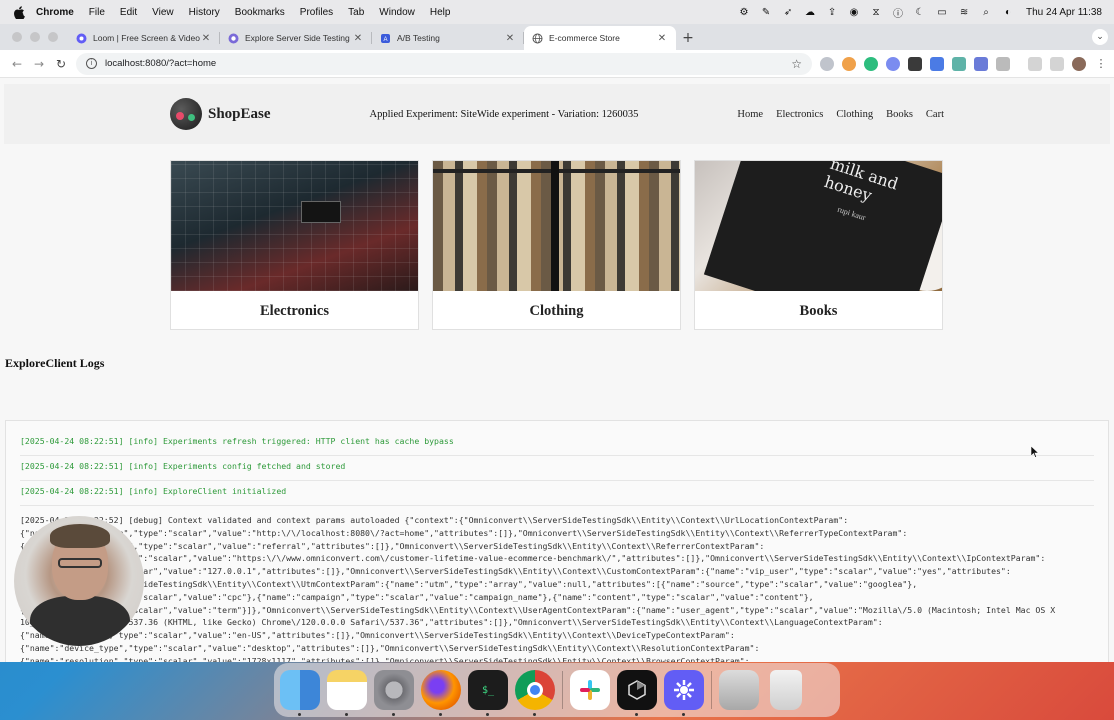 Image resolution: width=1114 pixels, height=720 pixels. I want to click on tab-explore-server-side: Explore Server Side Testing S ✕, so click(296, 38).